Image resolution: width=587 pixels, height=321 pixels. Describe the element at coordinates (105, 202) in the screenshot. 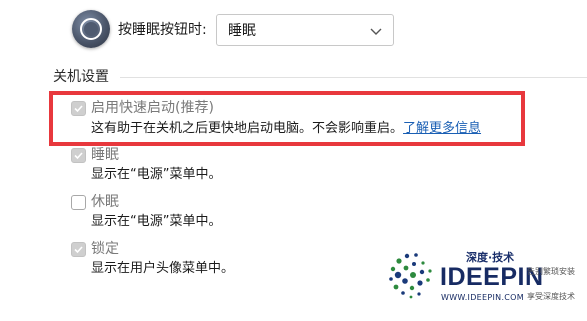

I see `hibernate-option-label: 休眠` at that location.